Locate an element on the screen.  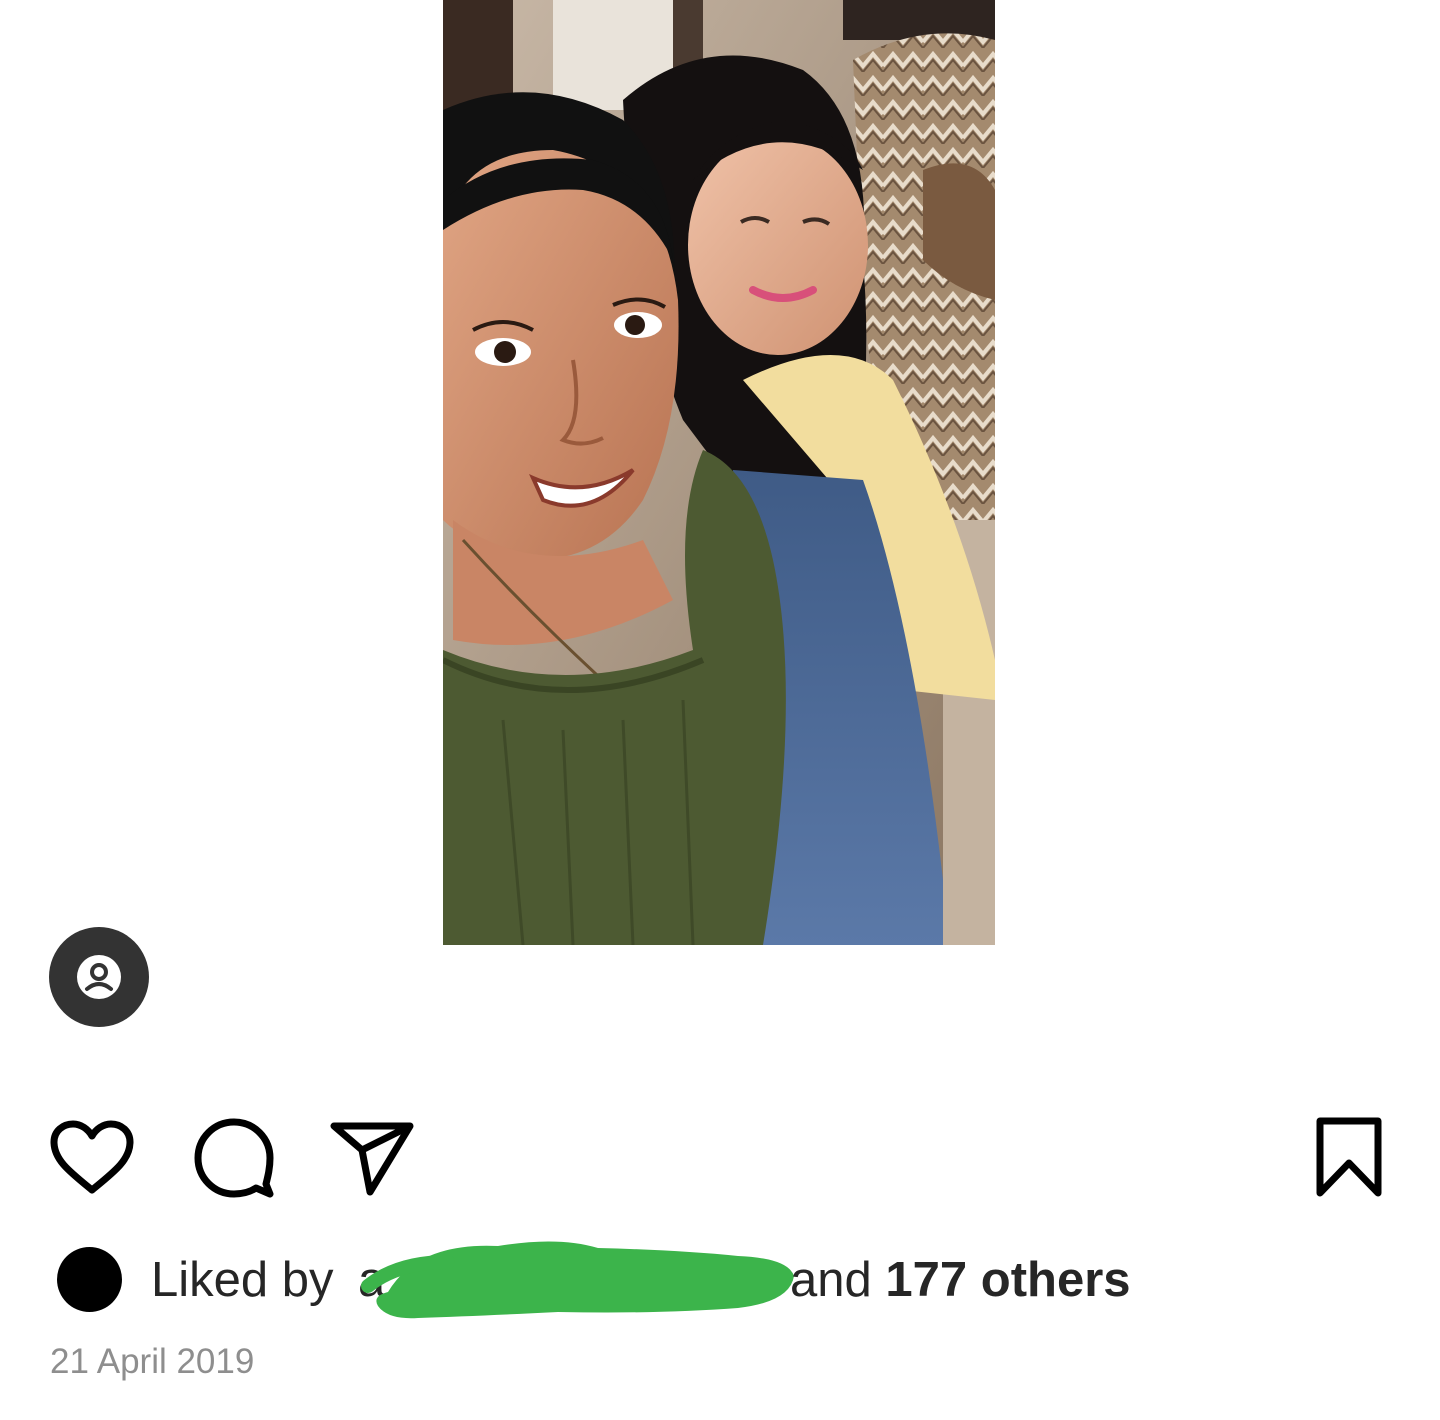
comment-button is located at coordinates (234, 1158).